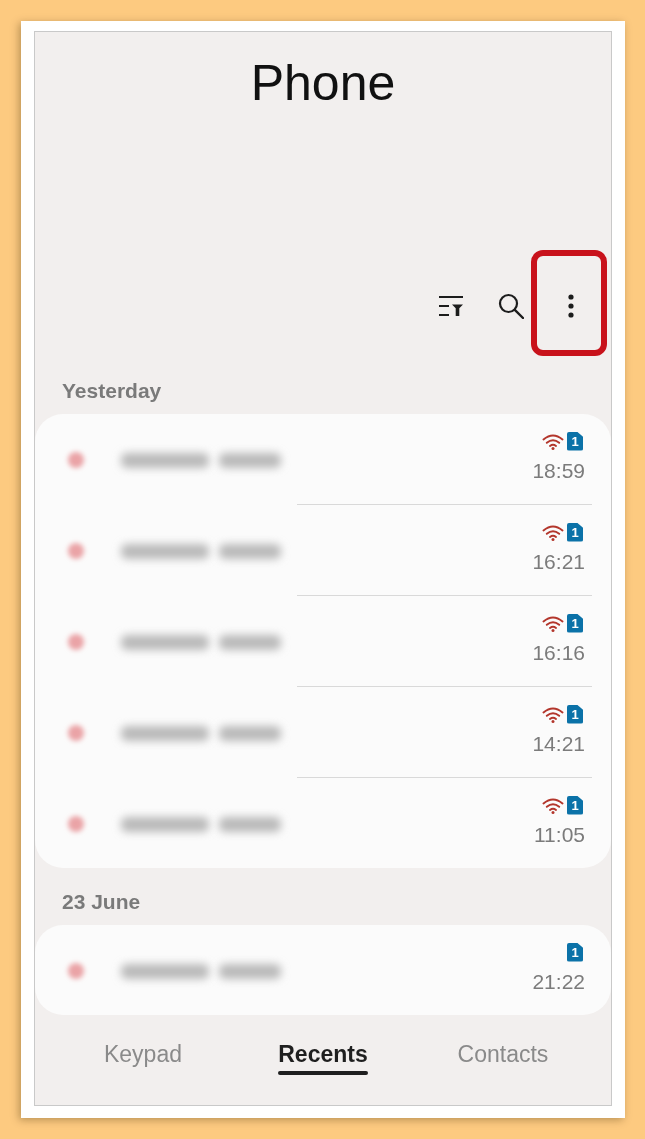 The height and width of the screenshot is (1139, 645). What do you see at coordinates (323, 970) in the screenshot?
I see `call-log-item: 1 21:22` at bounding box center [323, 970].